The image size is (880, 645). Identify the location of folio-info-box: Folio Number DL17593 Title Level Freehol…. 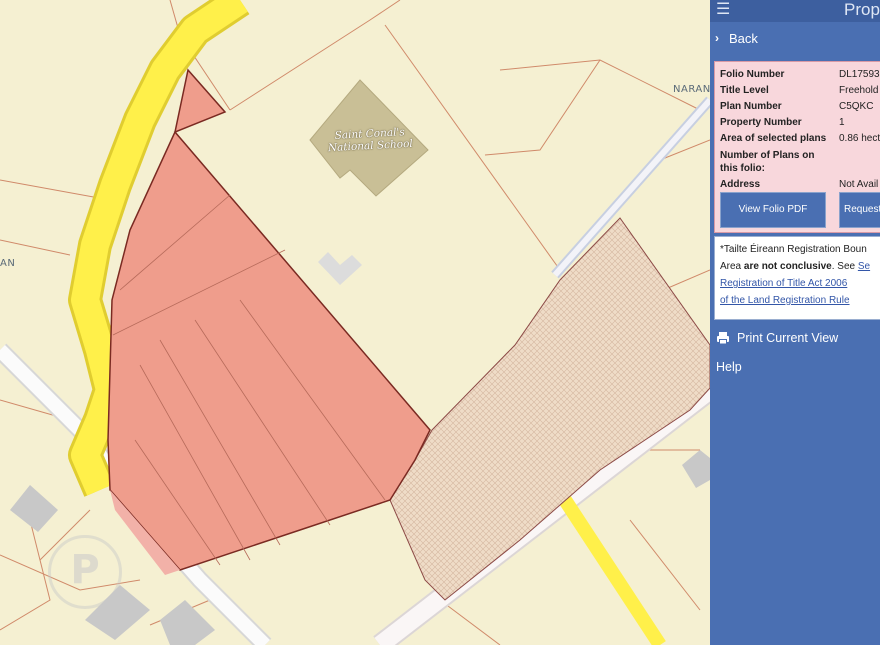
(797, 147).